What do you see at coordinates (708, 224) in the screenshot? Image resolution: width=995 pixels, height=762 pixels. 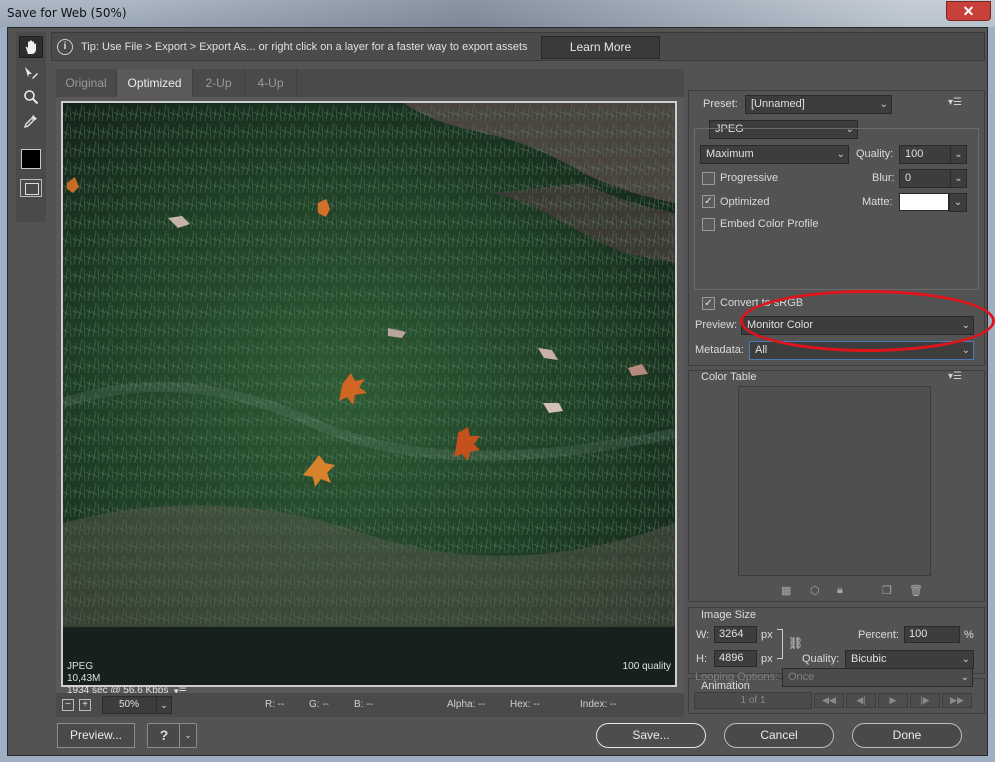 I see `embed-color-profile-checkbox` at bounding box center [708, 224].